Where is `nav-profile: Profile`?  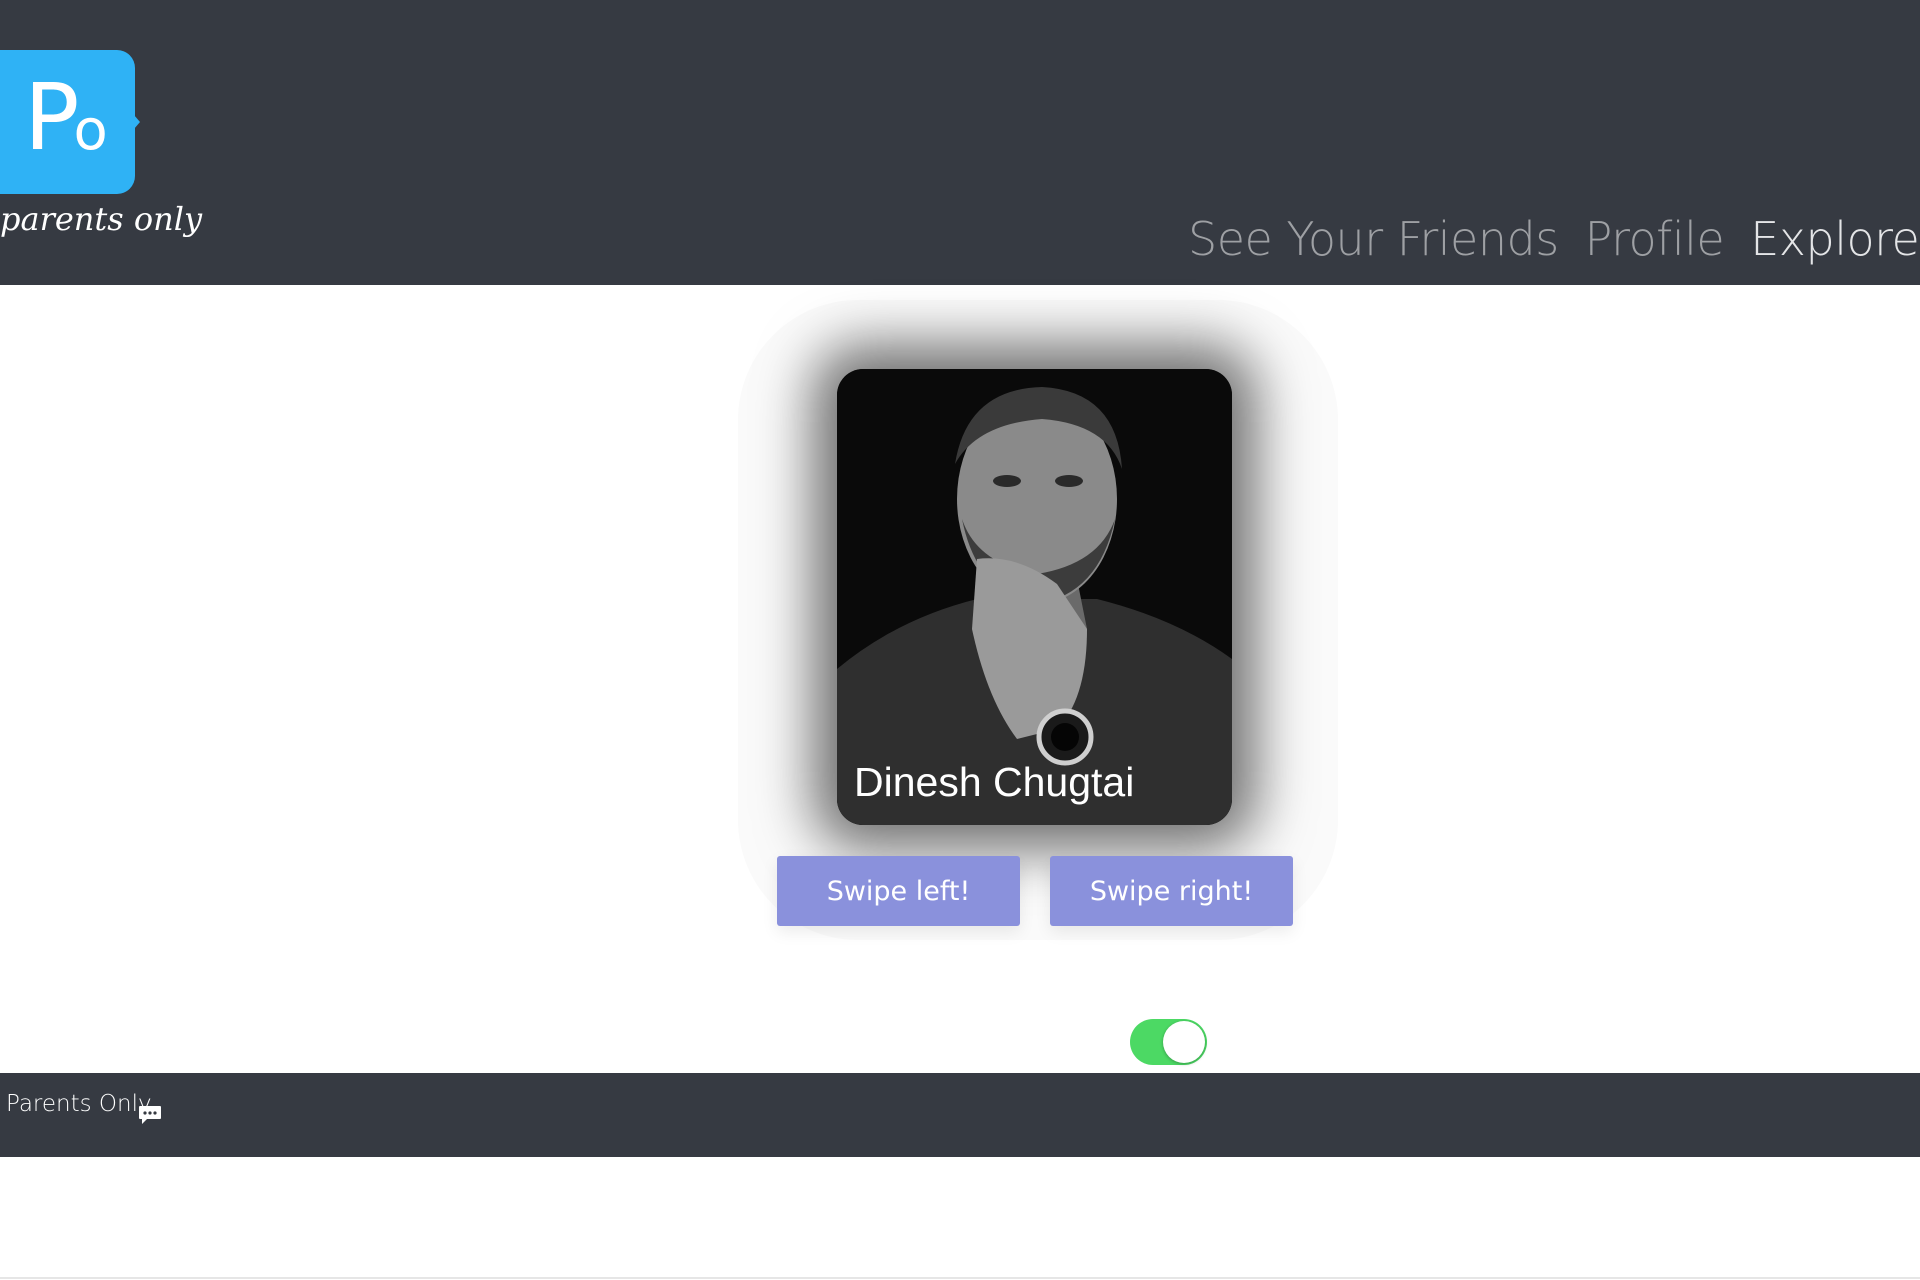
nav-profile: Profile is located at coordinates (1655, 239).